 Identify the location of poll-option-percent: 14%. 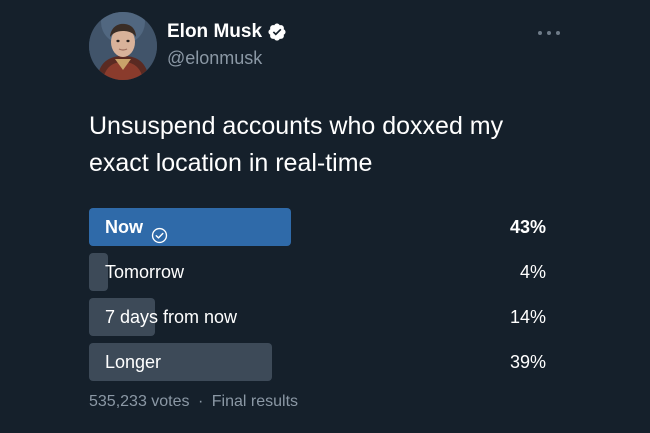
(527, 317).